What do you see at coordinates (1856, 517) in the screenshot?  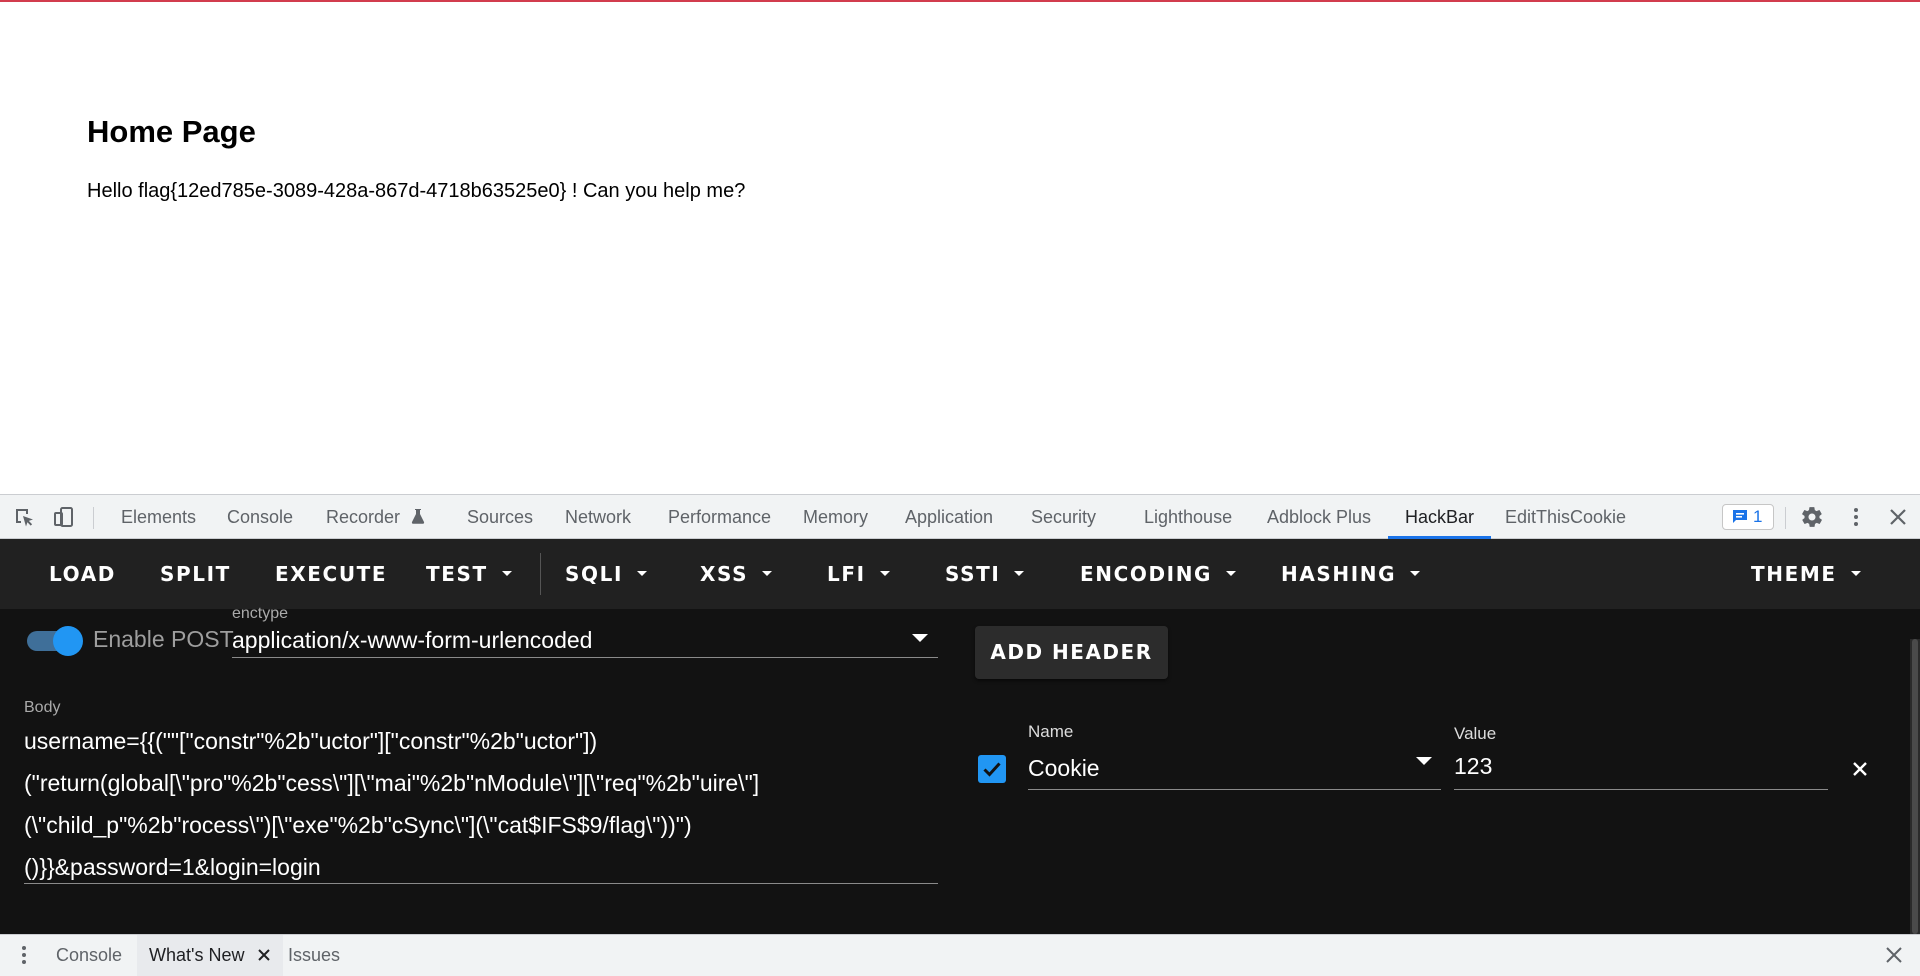 I see `more-options-icon` at bounding box center [1856, 517].